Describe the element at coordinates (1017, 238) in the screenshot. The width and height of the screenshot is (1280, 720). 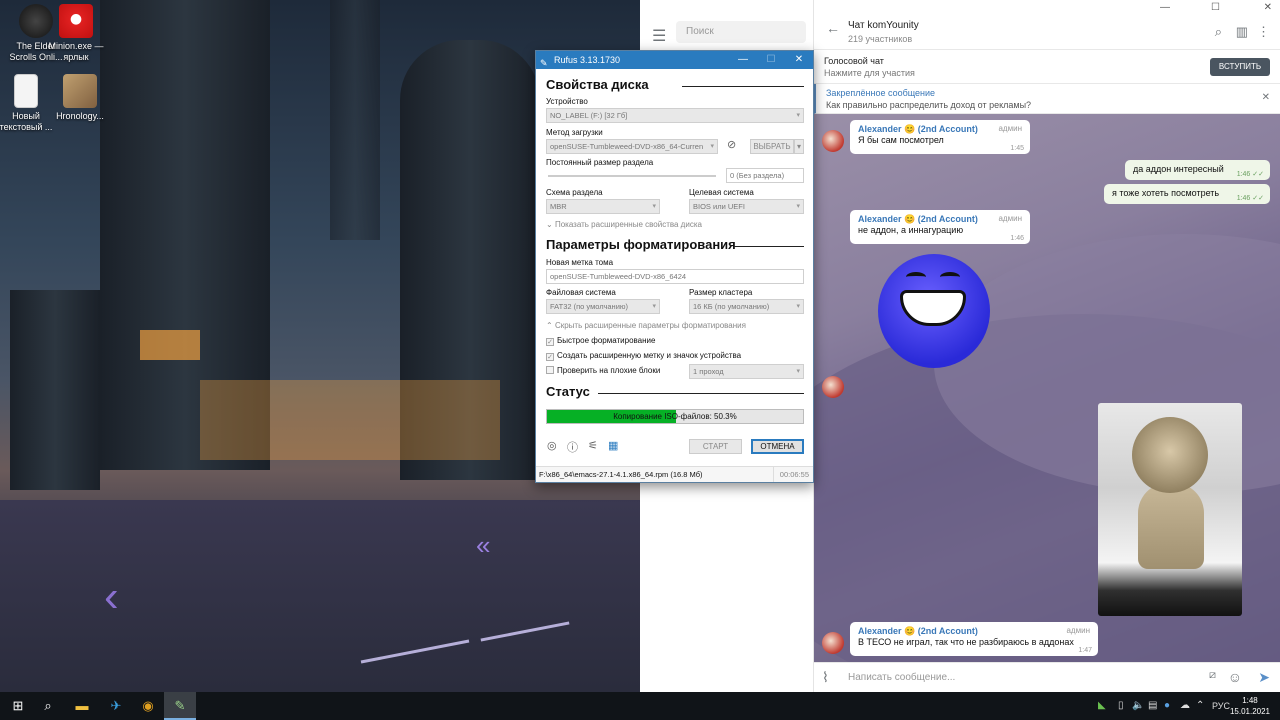
I see `message-time: 1:46` at that location.